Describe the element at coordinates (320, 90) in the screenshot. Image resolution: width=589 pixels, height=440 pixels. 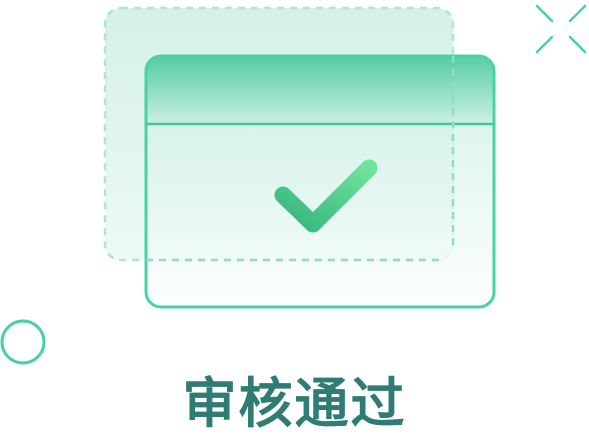
I see `window-header` at that location.